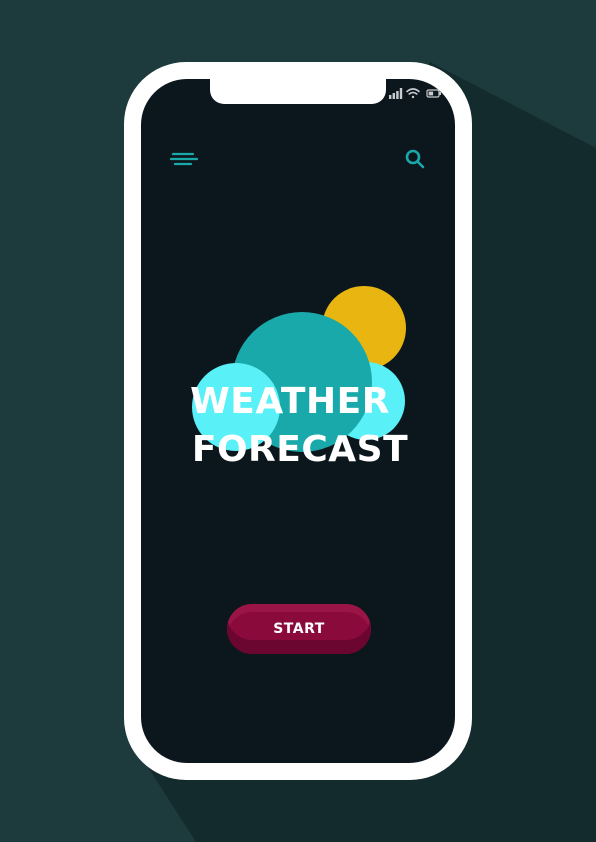  Describe the element at coordinates (300, 449) in the screenshot. I see `app-title-line2: FORECAST` at that location.